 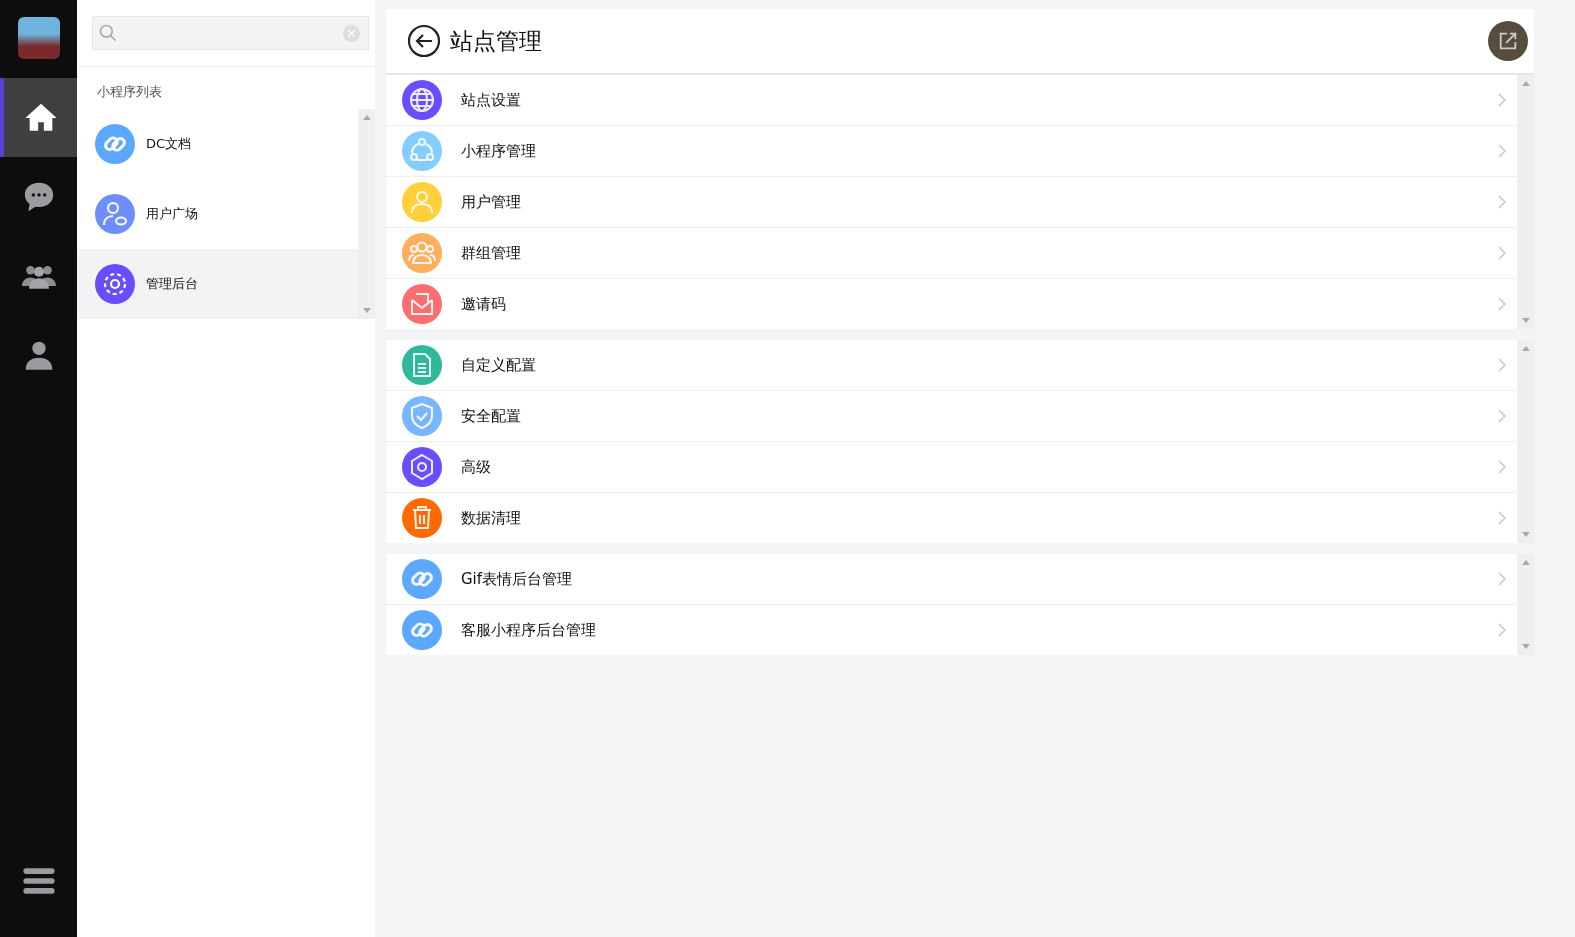 I want to click on row-label: 小程序管理, so click(x=499, y=151).